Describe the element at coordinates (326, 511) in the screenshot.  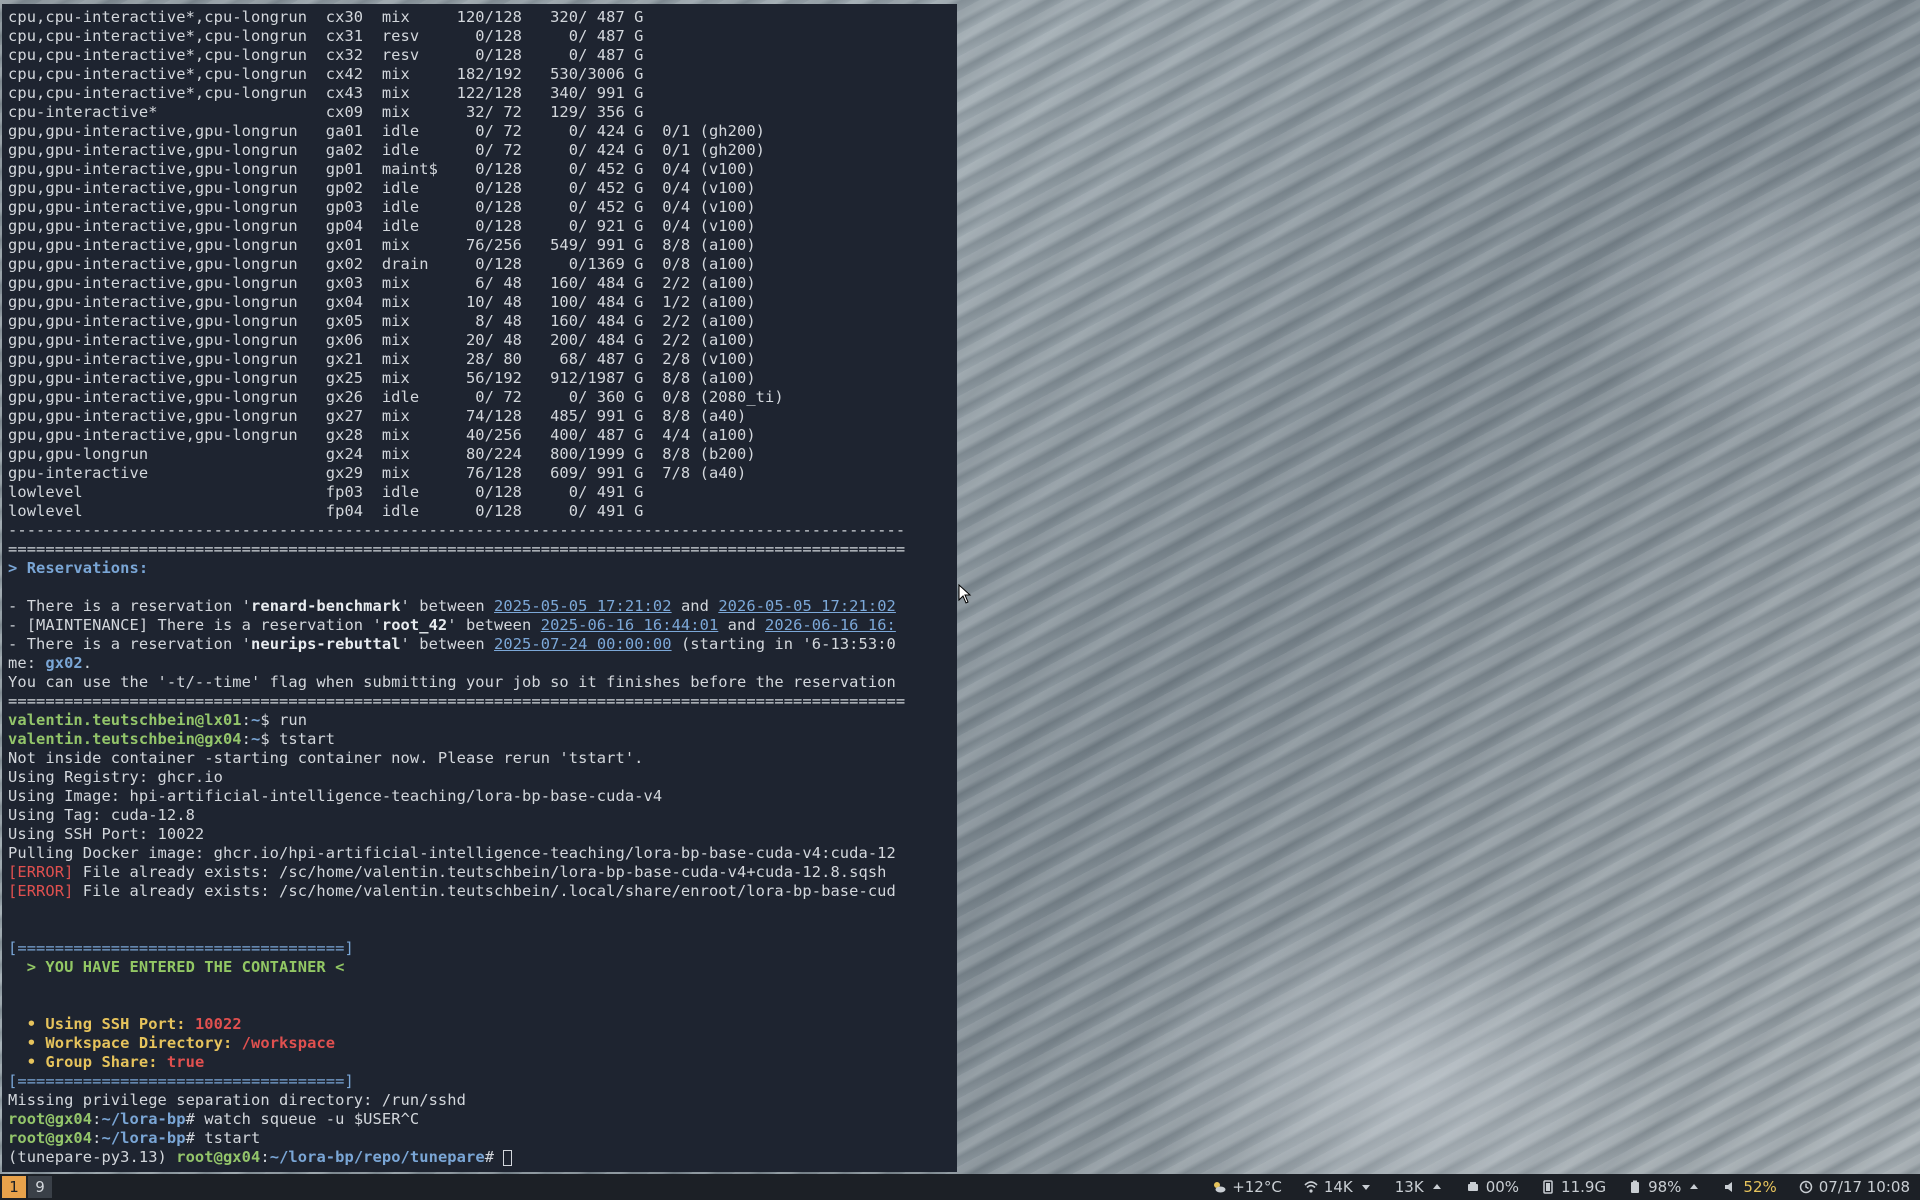
I see `terminal-line: lowlevel fp04 idle 0/128 0/ 491 G` at that location.